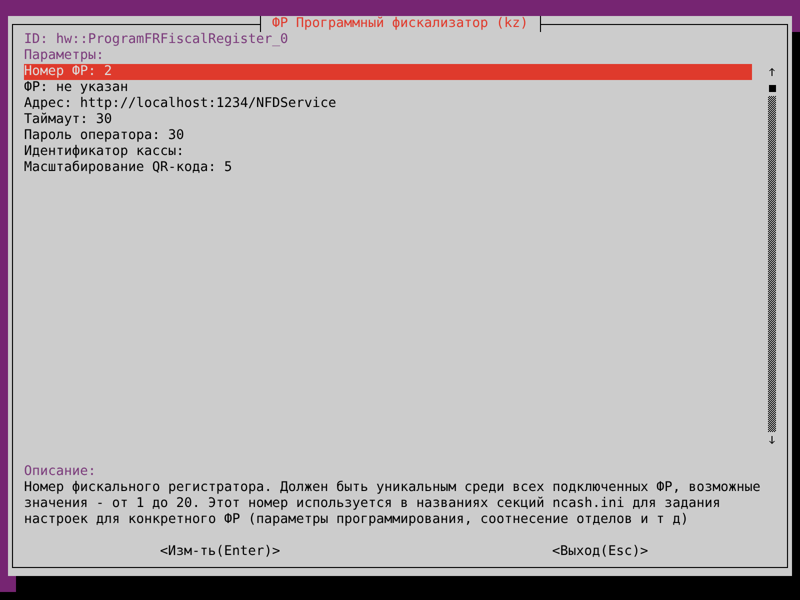 This screenshot has width=800, height=600. I want to click on description-text: Номер фискального регистратора. Должен быть уникальным среди всех подключенных ФР, возможные значения - от 1 до 20. Этот номер используется в названиях секций ncash.ini для задания настроек для конкретного ФР (параметры программирования, соотнесение отделов и т д), so click(393, 504).